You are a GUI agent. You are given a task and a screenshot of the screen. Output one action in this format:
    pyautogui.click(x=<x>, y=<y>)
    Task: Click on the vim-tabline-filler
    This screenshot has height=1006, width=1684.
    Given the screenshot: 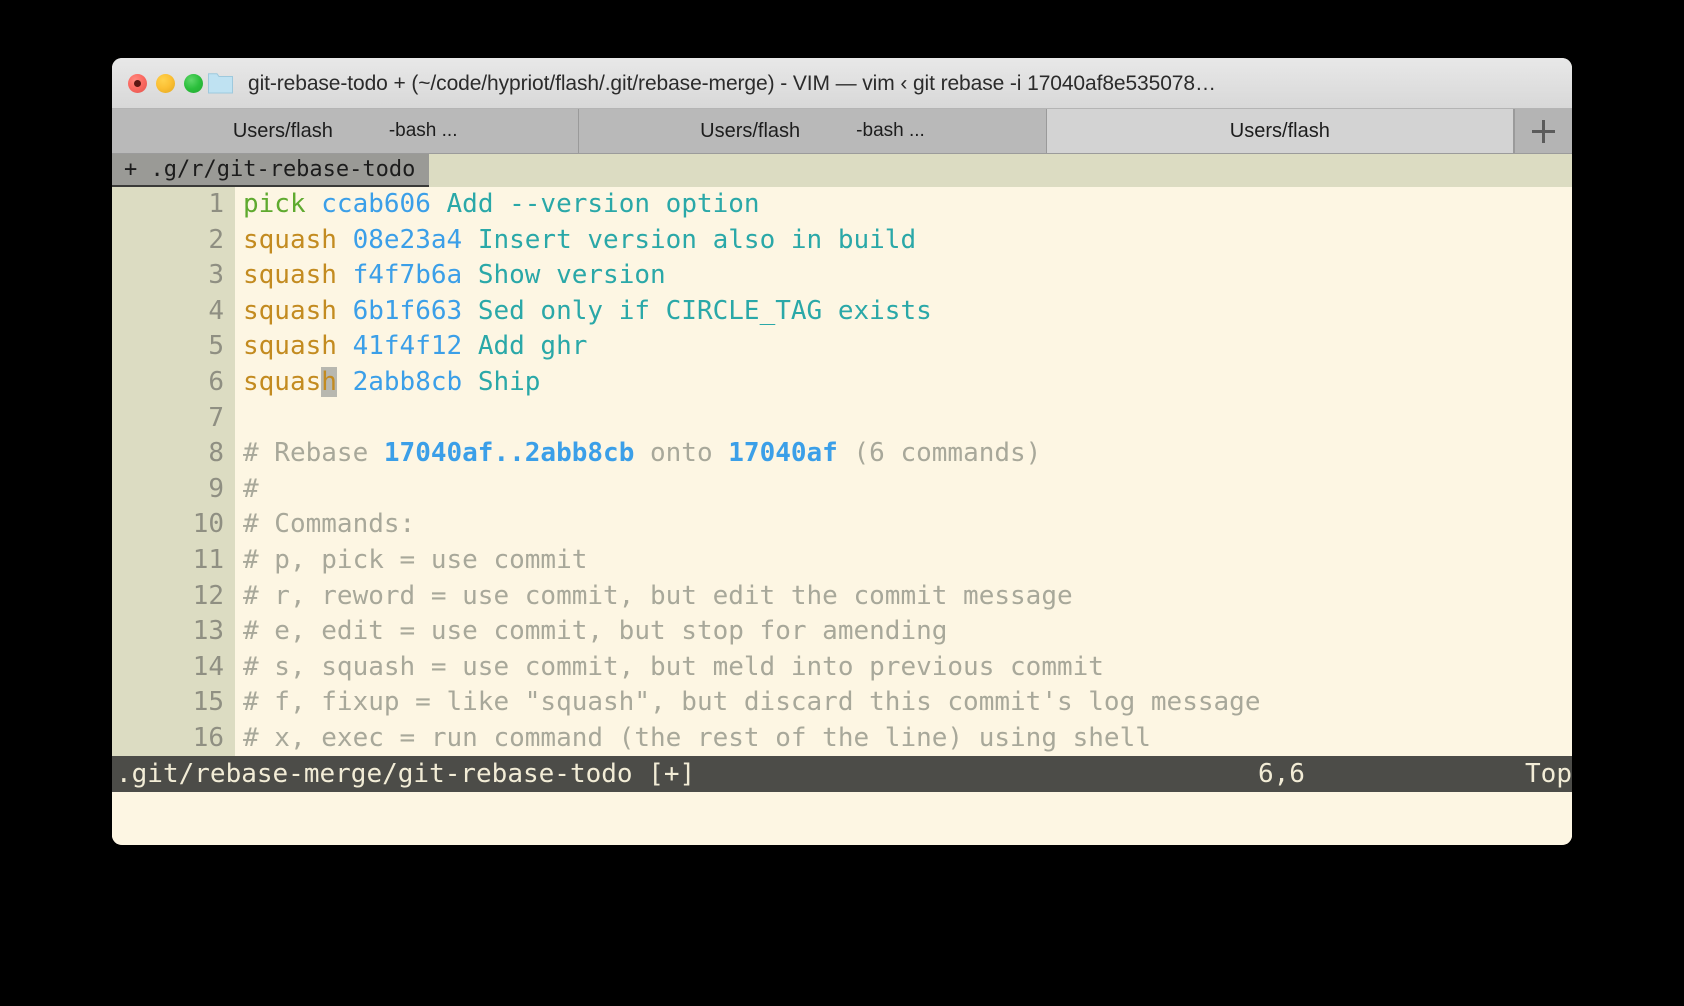 What is the action you would take?
    pyautogui.click(x=1000, y=170)
    